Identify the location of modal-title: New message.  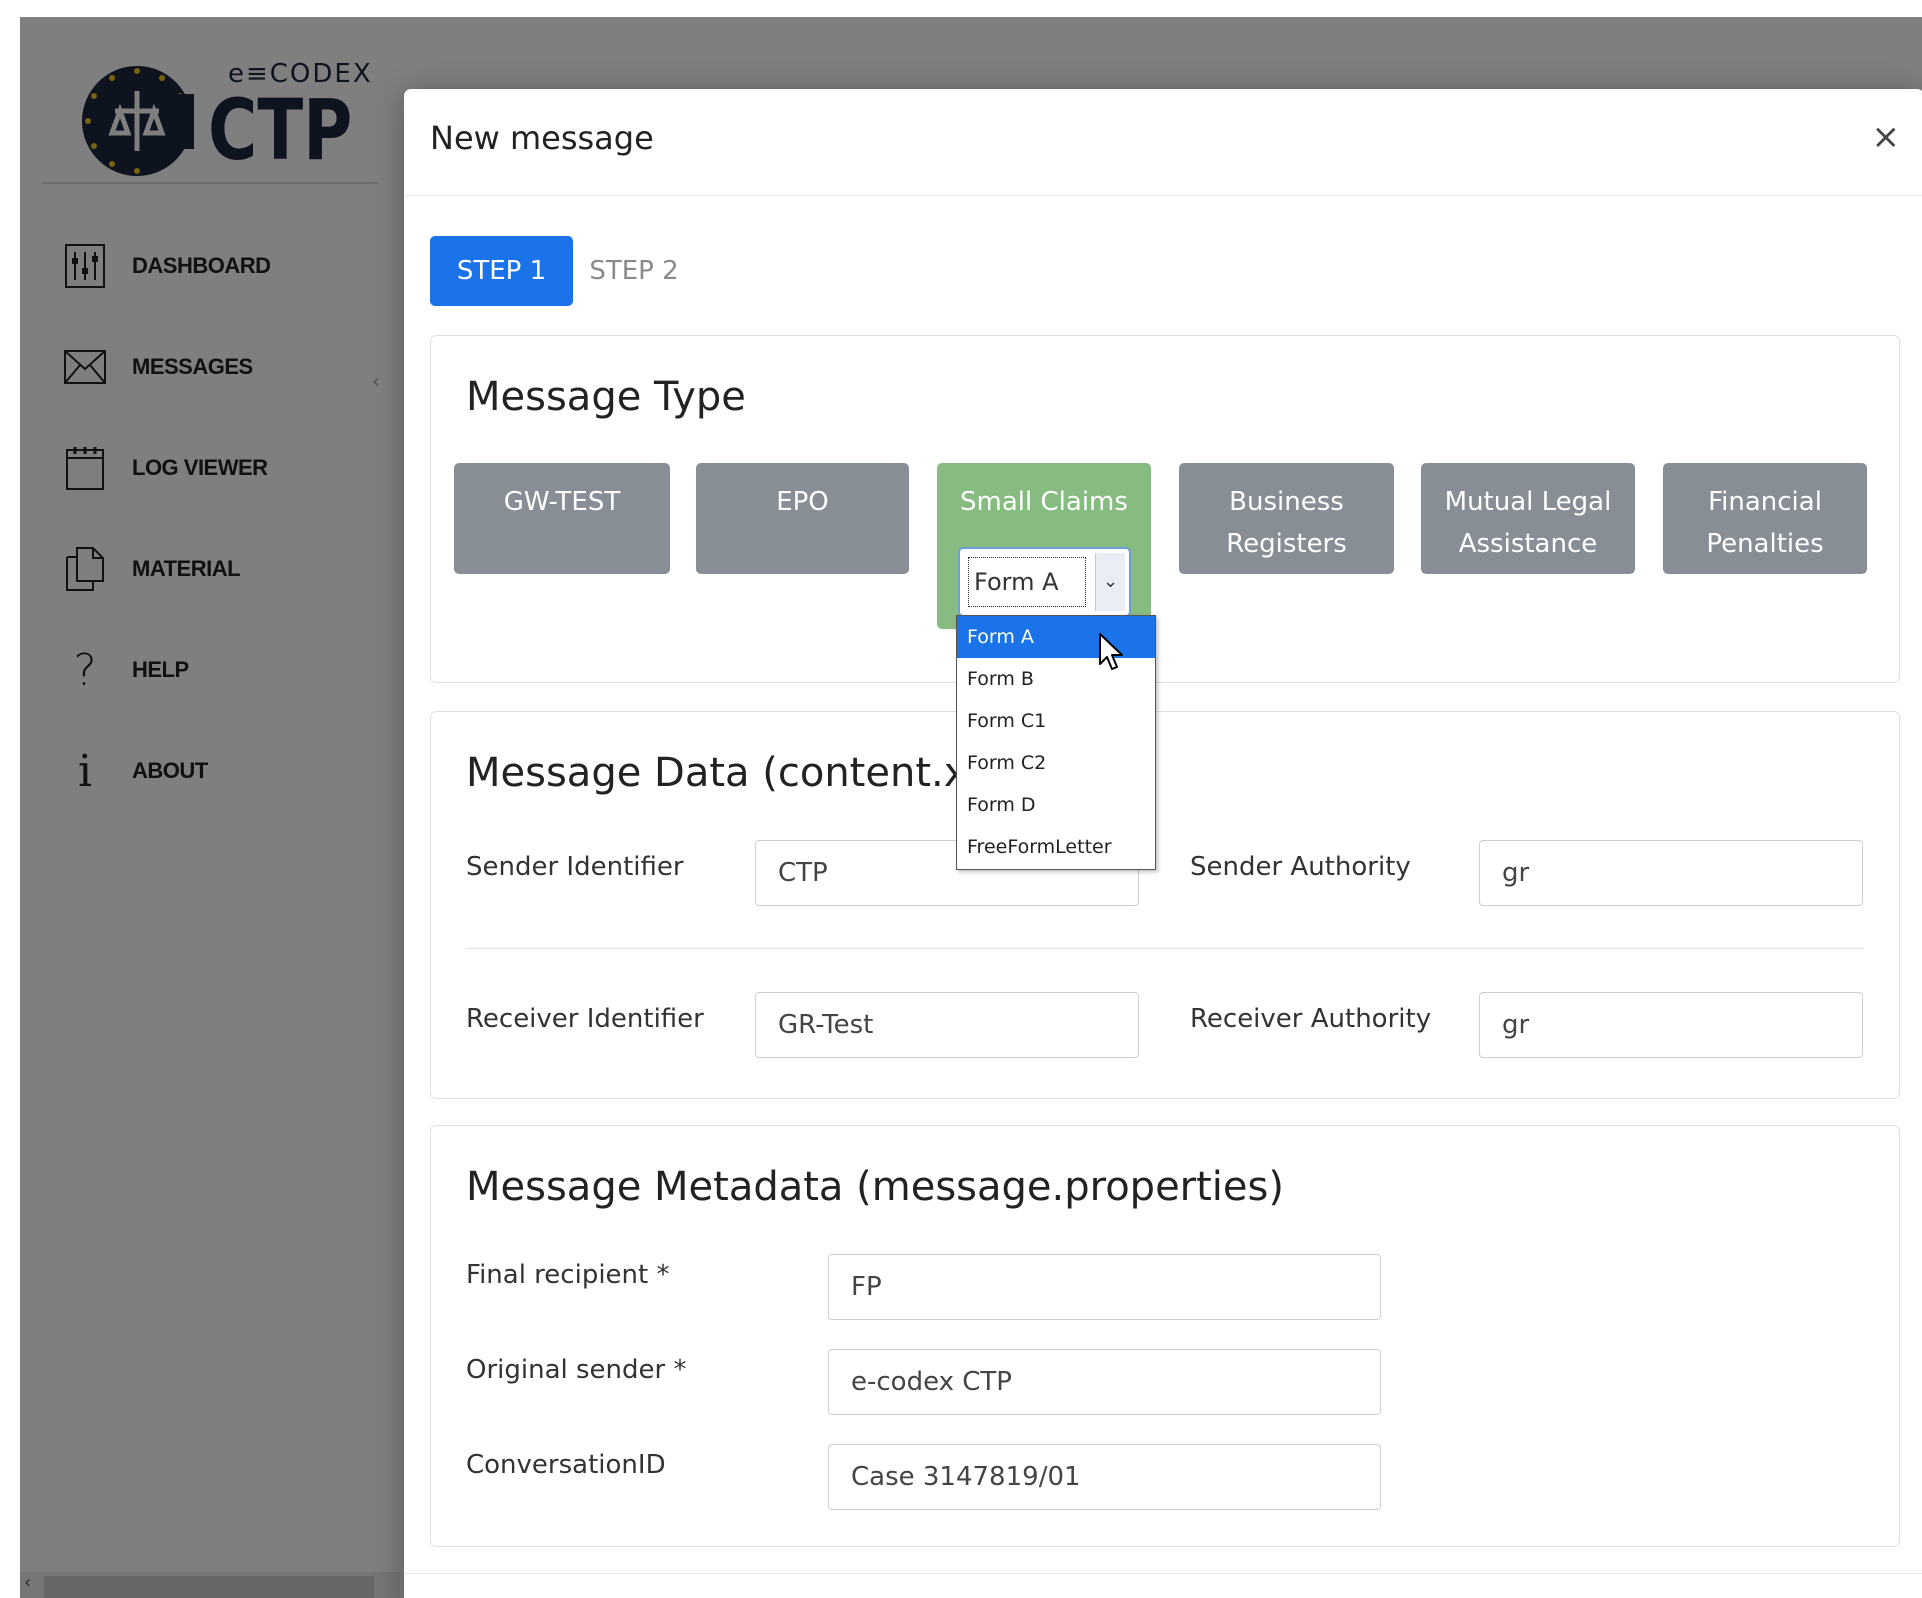
(542, 138).